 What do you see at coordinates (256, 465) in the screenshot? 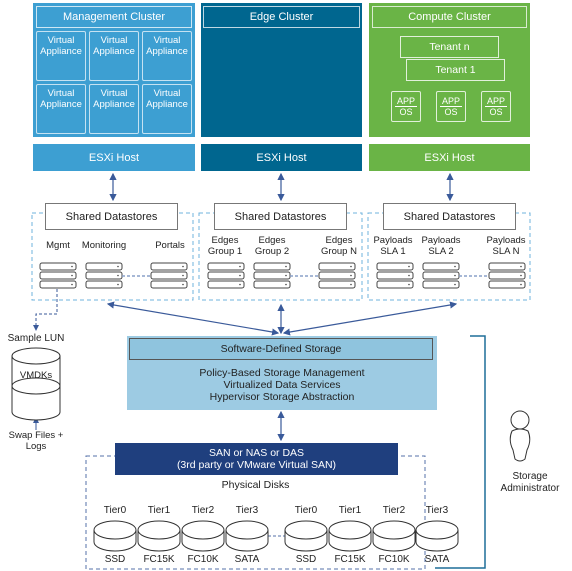
I see `san-line2: (3rd party or VMware Virtual SAN)` at bounding box center [256, 465].